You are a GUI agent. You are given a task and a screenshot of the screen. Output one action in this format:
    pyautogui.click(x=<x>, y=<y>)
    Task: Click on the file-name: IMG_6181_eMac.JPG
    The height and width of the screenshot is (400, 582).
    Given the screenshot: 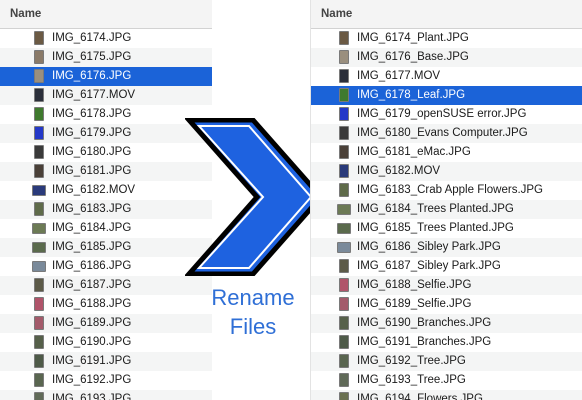 What is the action you would take?
    pyautogui.click(x=414, y=152)
    